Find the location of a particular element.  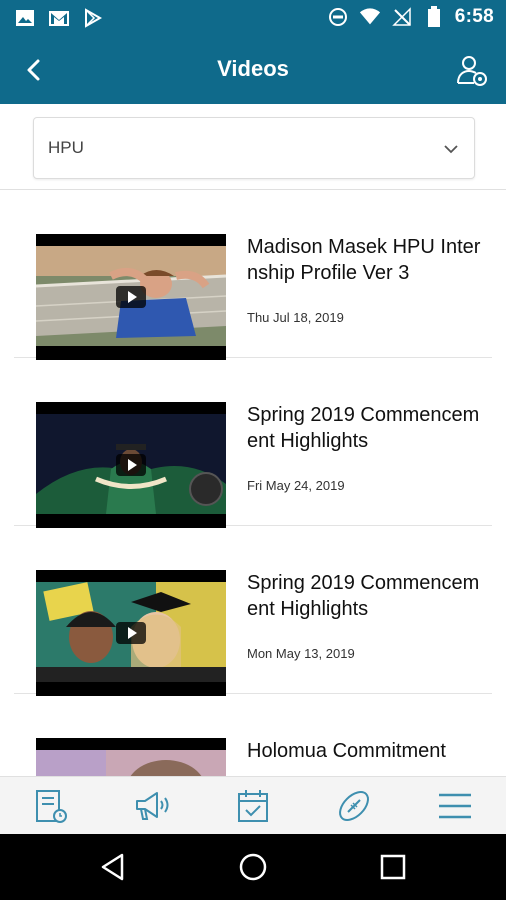

calendar-icon is located at coordinates (253, 805).